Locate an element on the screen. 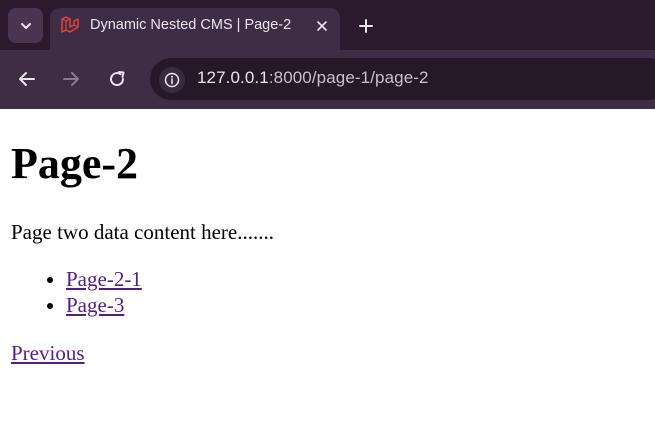 This screenshot has width=655, height=425. address-bar: 127.0.0.1:8000/page-1/page-2 is located at coordinates (402, 79).